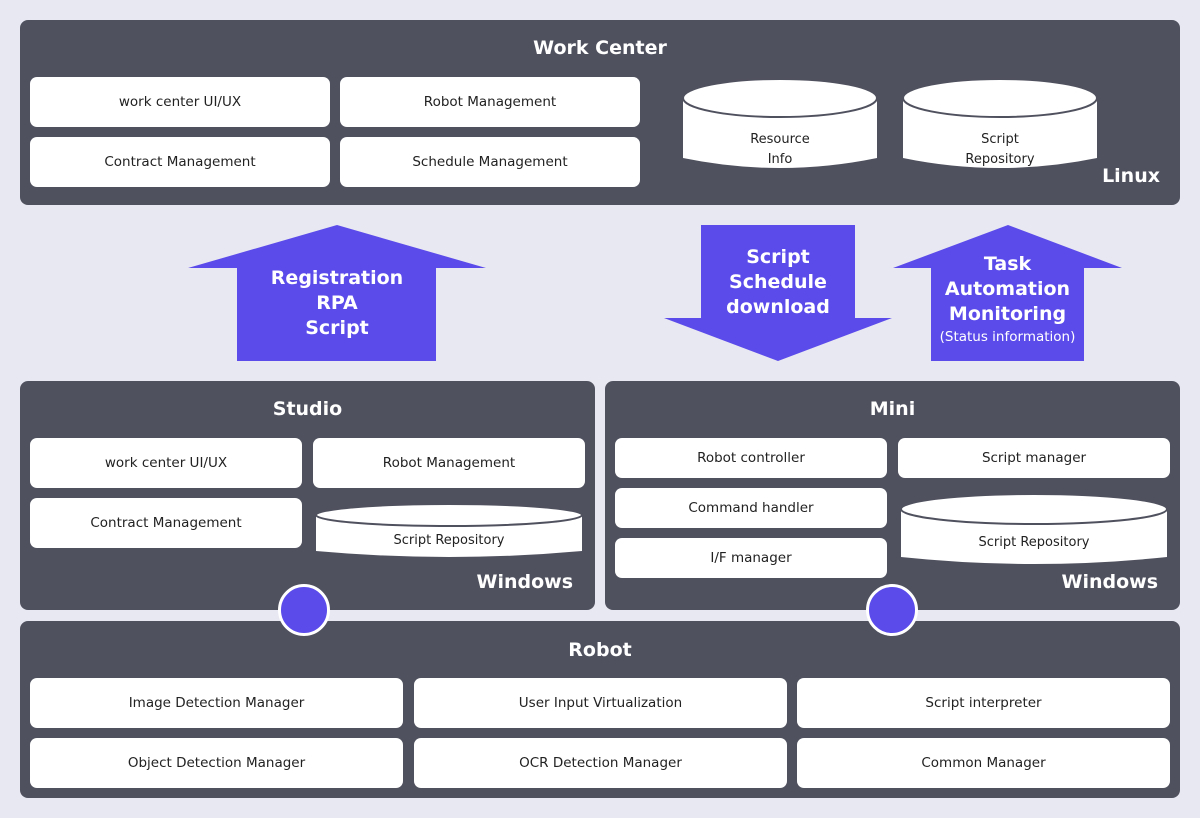 The width and height of the screenshot is (1200, 818). I want to click on contract-management-box: Contract Management, so click(180, 162).